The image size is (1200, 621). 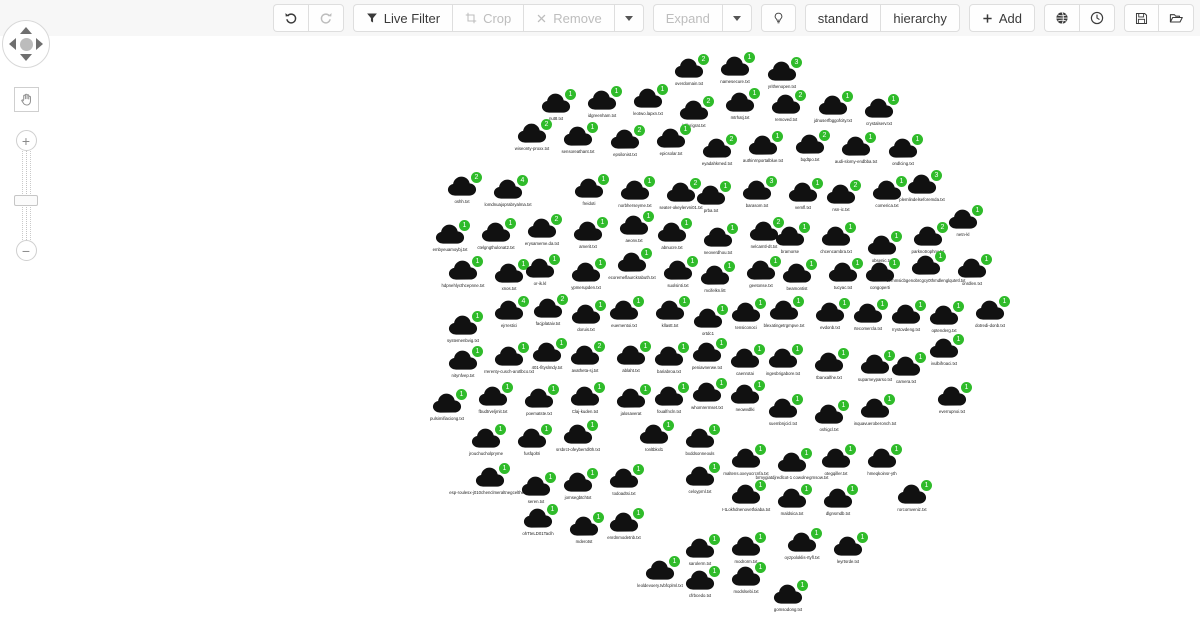 I want to click on zoom-out-button: −, so click(x=26, y=250).